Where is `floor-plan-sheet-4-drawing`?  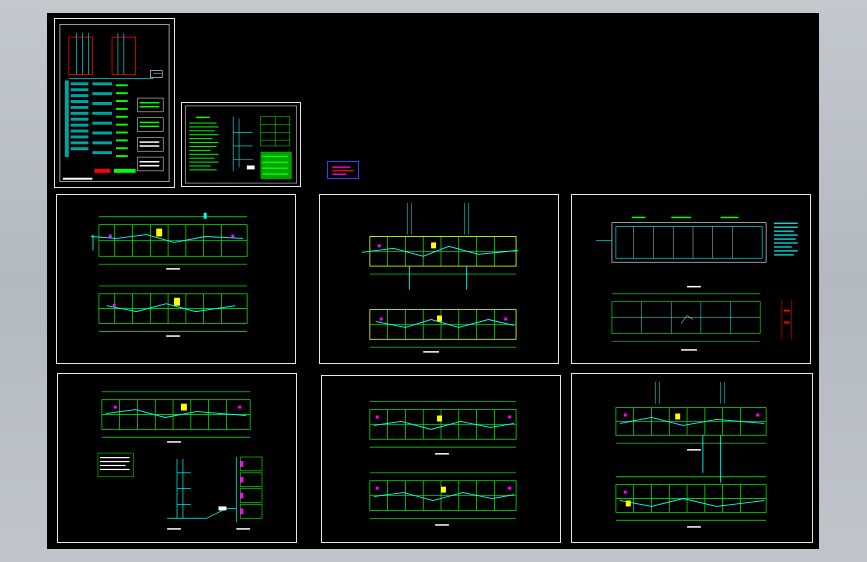
floor-plan-sheet-4-drawing is located at coordinates (691, 454).